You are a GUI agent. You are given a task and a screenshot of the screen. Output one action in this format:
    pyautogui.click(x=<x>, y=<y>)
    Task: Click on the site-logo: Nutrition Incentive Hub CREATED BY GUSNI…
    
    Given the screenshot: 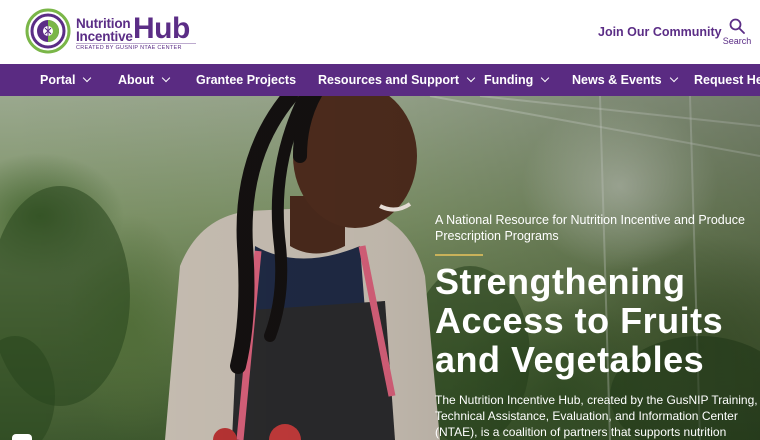 What is the action you would take?
    pyautogui.click(x=110, y=31)
    